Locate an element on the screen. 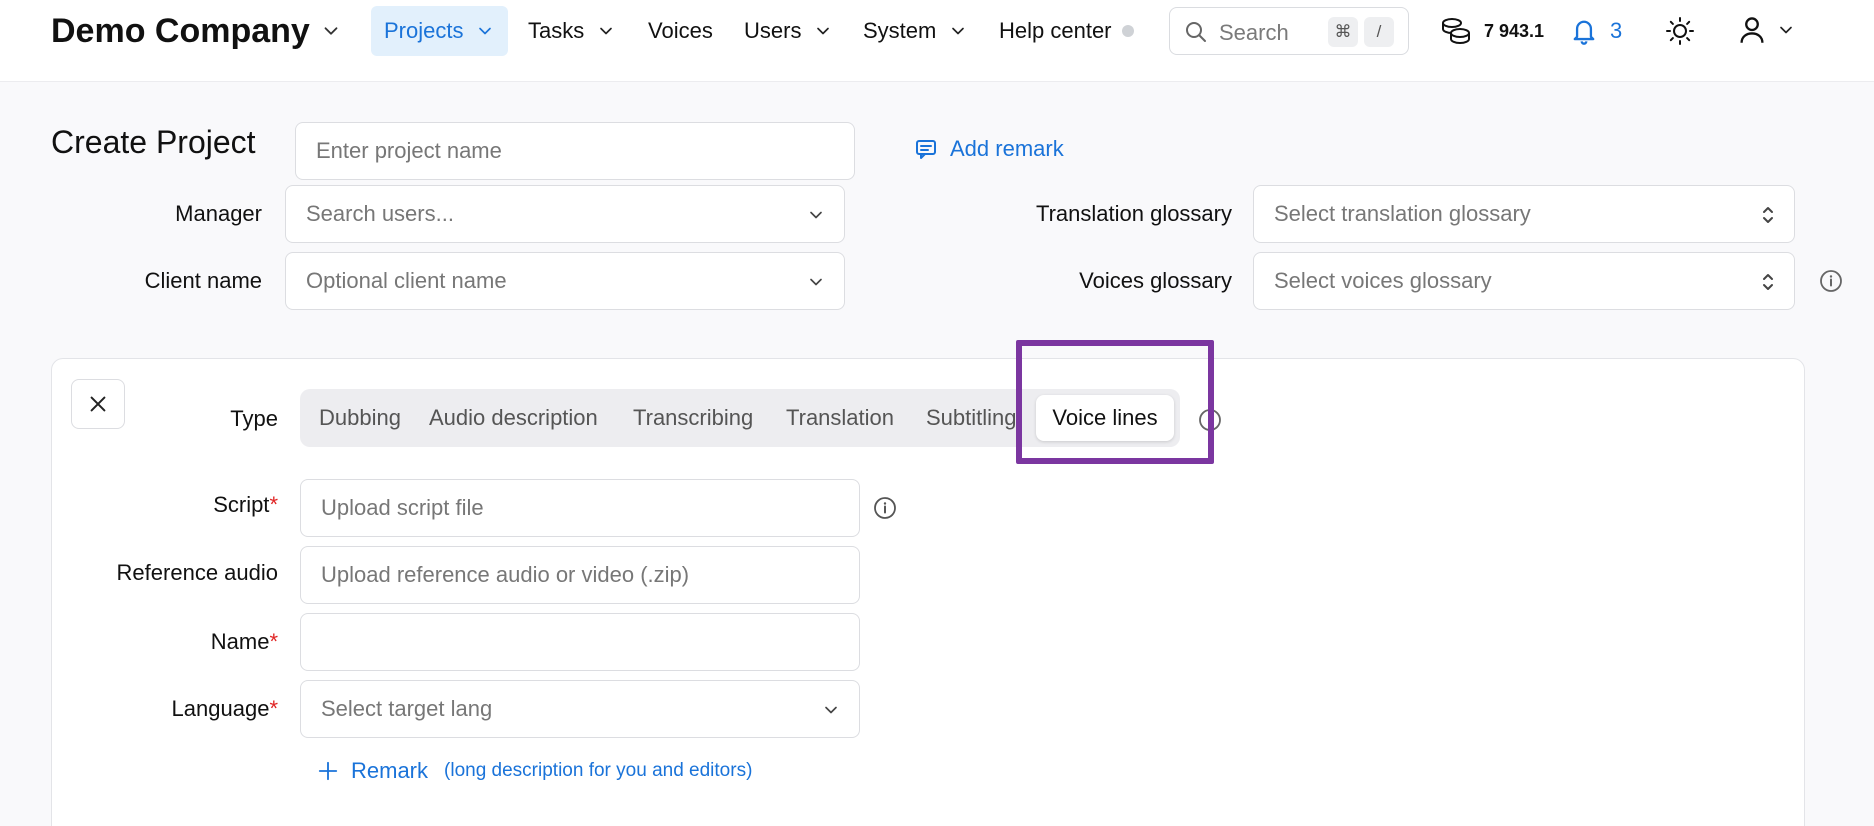 The height and width of the screenshot is (826, 1874). notifications-button: 3 is located at coordinates (1596, 31).